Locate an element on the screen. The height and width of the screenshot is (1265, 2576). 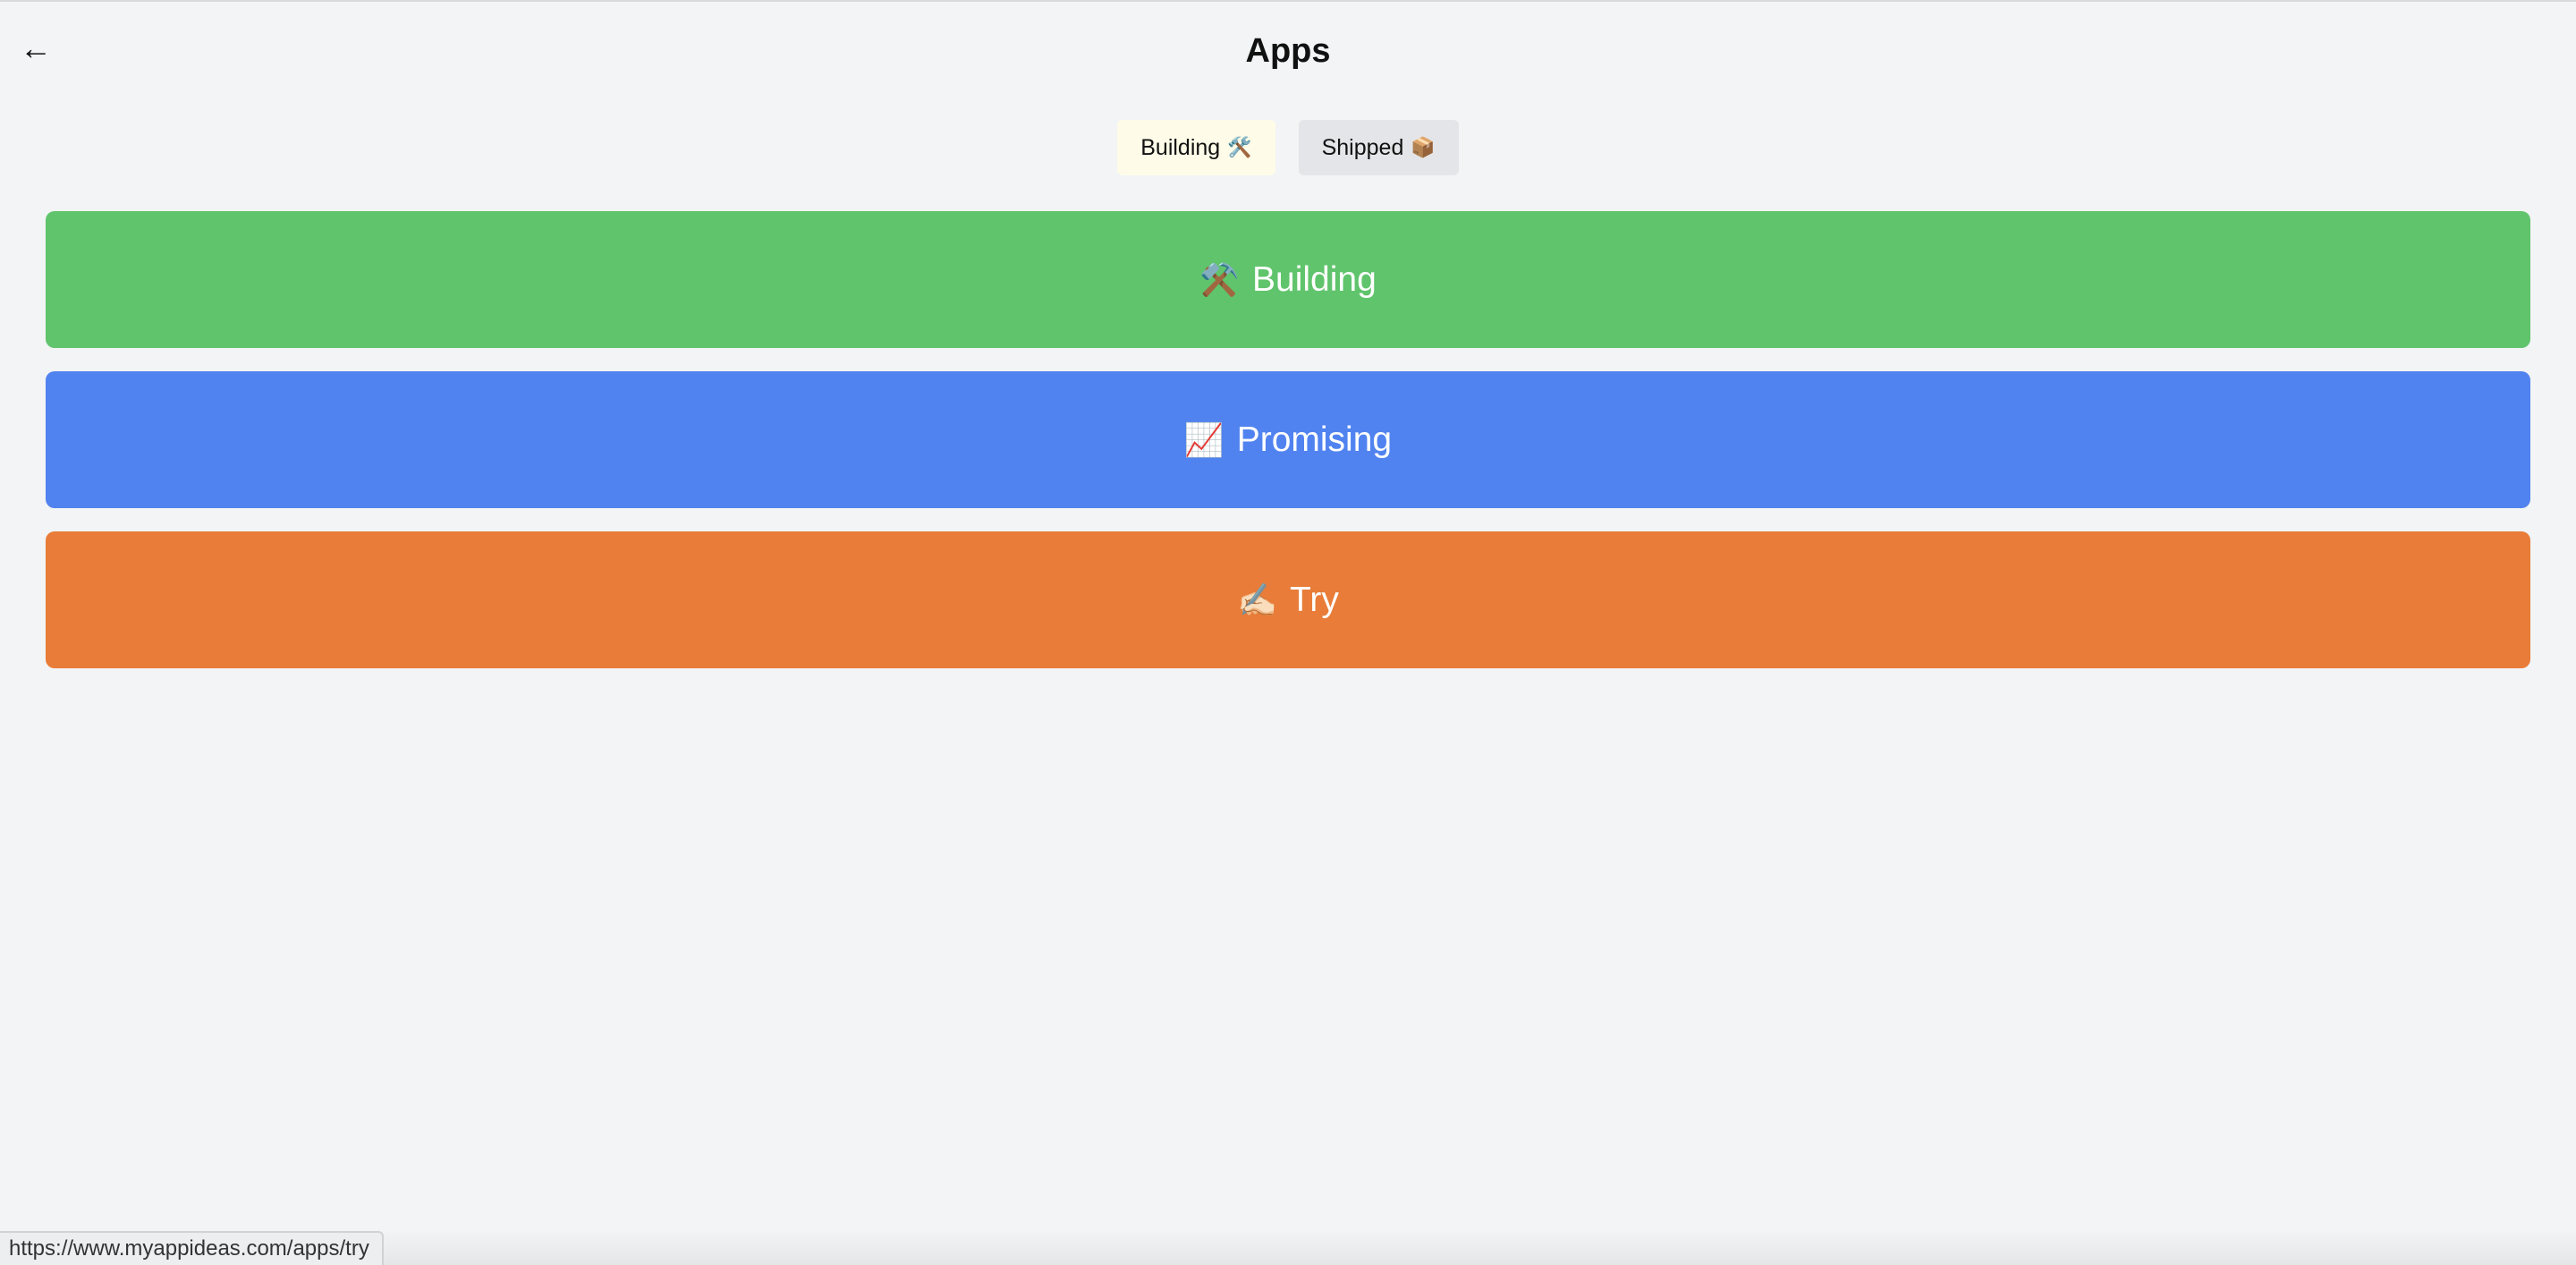
bottom-shadow is located at coordinates (1288, 1247).